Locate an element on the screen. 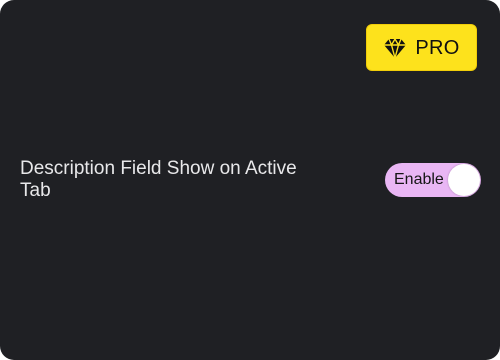 This screenshot has width=500, height=360. toggle-knob is located at coordinates (464, 180).